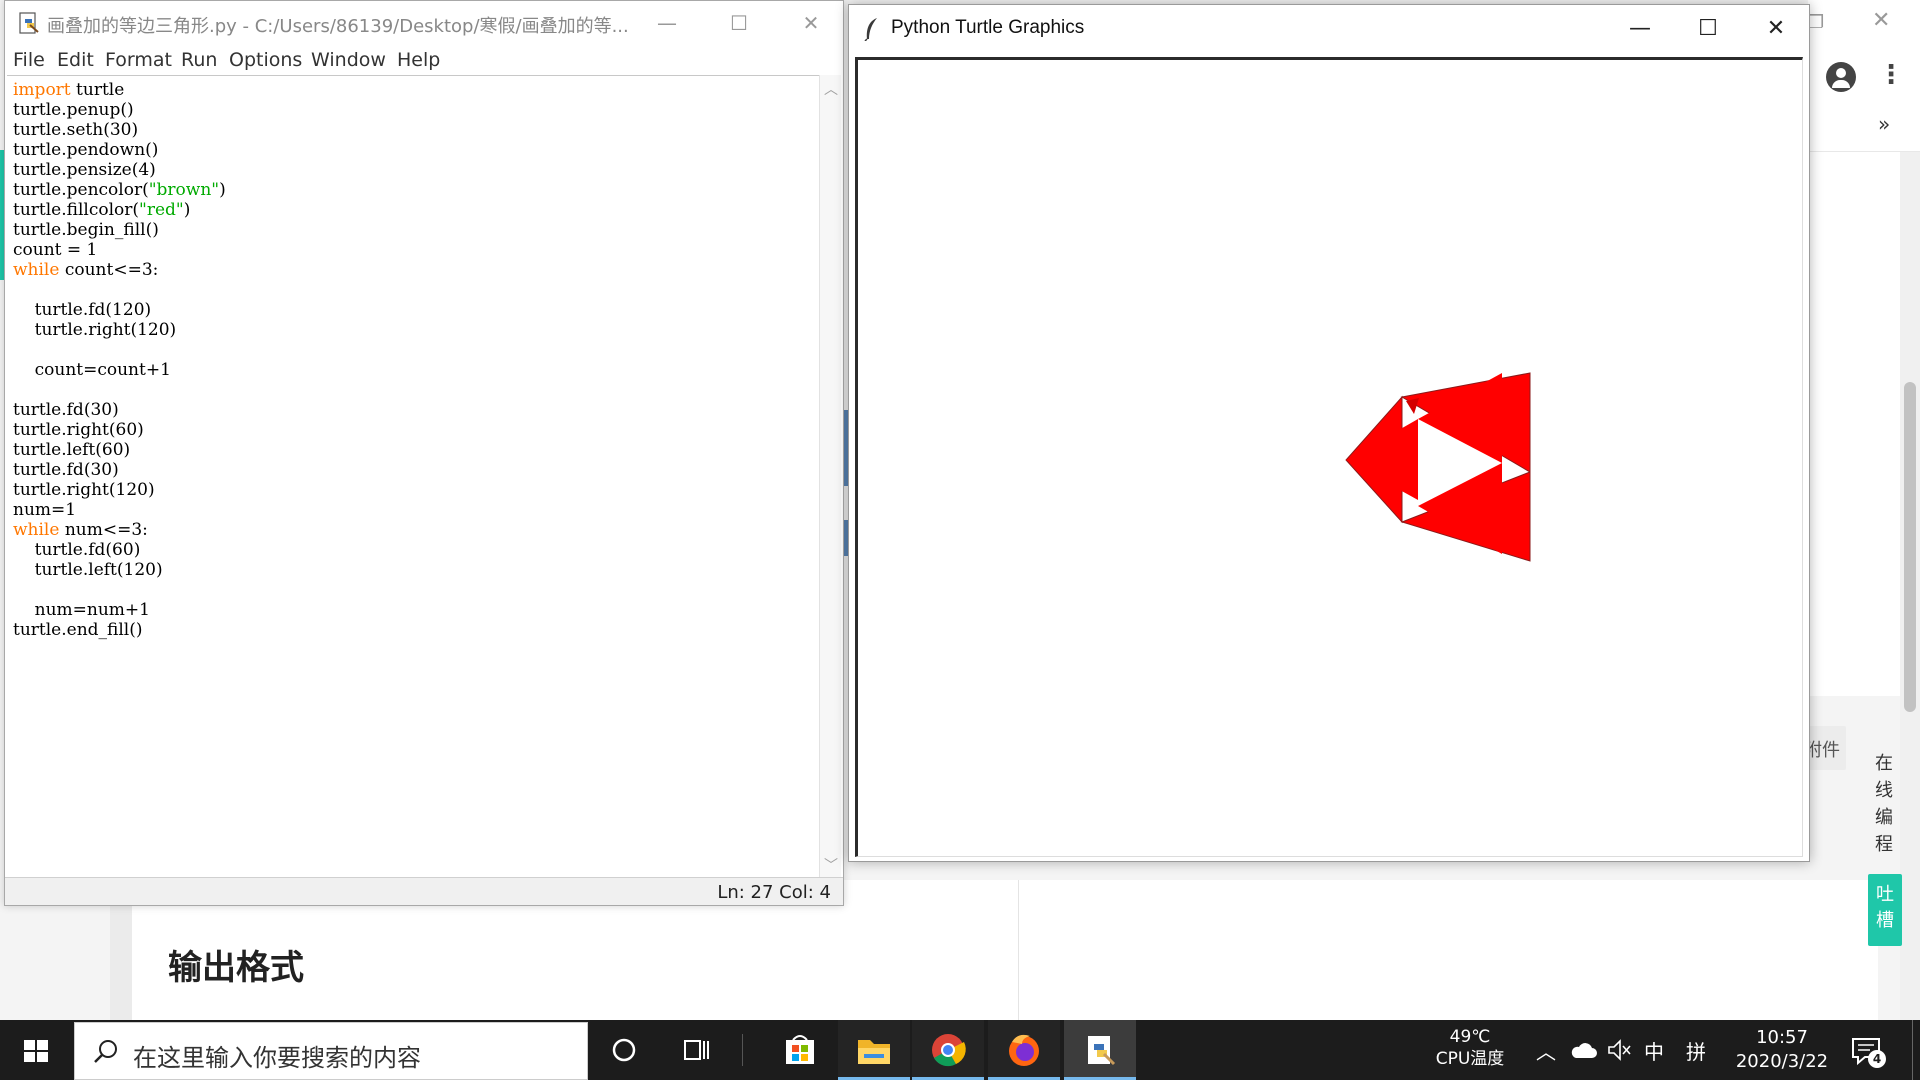 This screenshot has height=1080, width=1920. I want to click on turtle-minimize-button: —, so click(1640, 29).